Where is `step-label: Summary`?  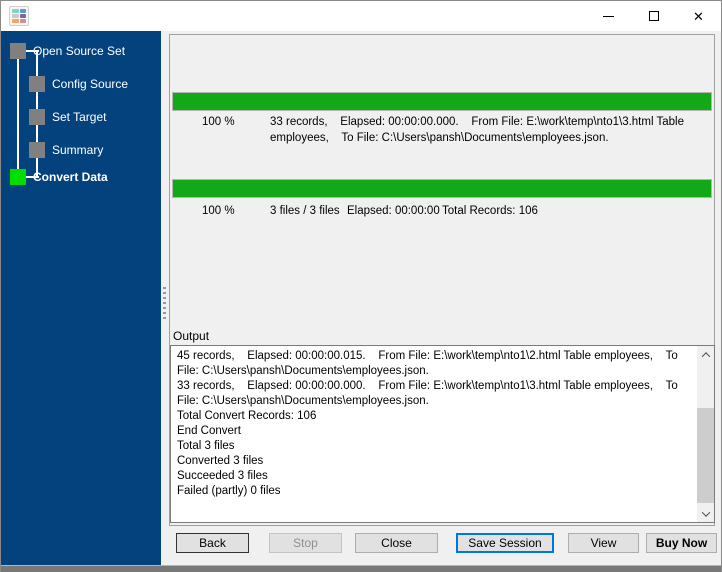
step-label: Summary is located at coordinates (78, 150).